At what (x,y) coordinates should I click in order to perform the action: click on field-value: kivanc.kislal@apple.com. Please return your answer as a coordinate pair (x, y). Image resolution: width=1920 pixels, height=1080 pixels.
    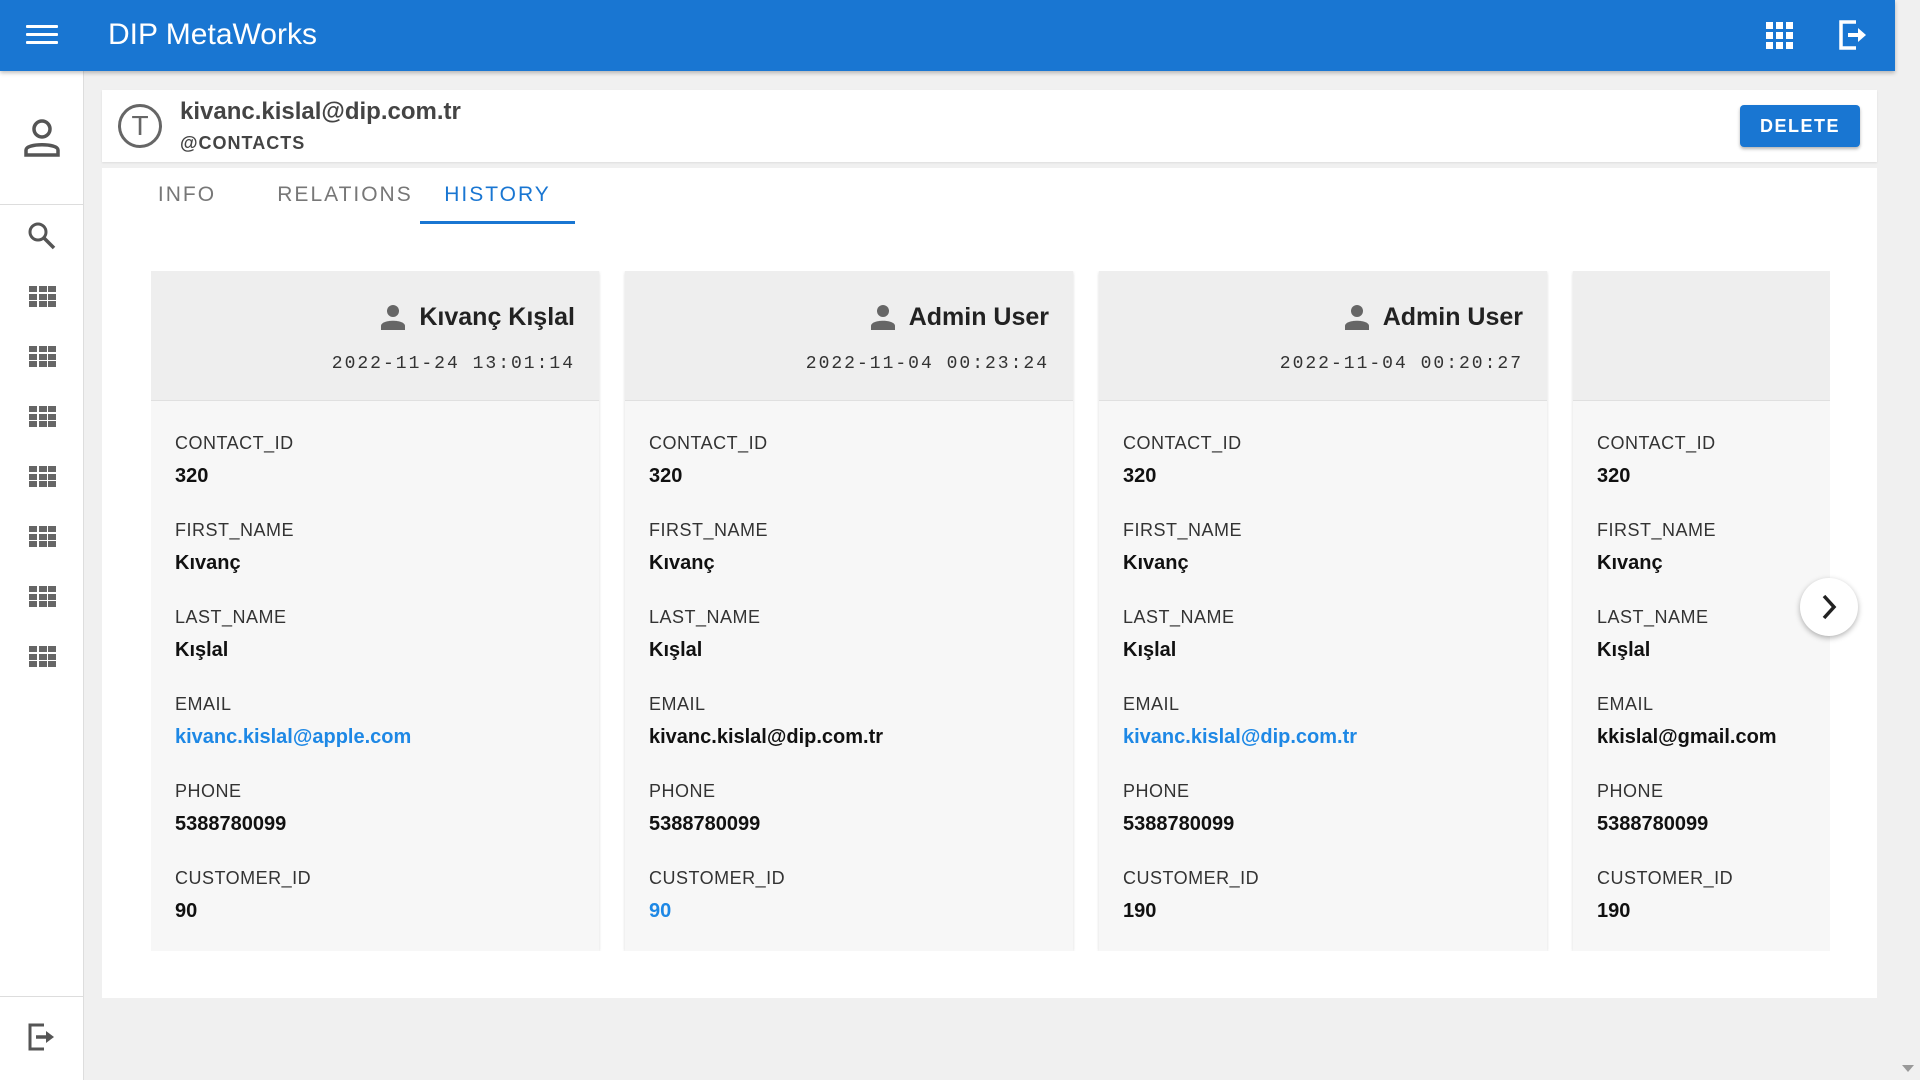
    Looking at the image, I should click on (293, 737).